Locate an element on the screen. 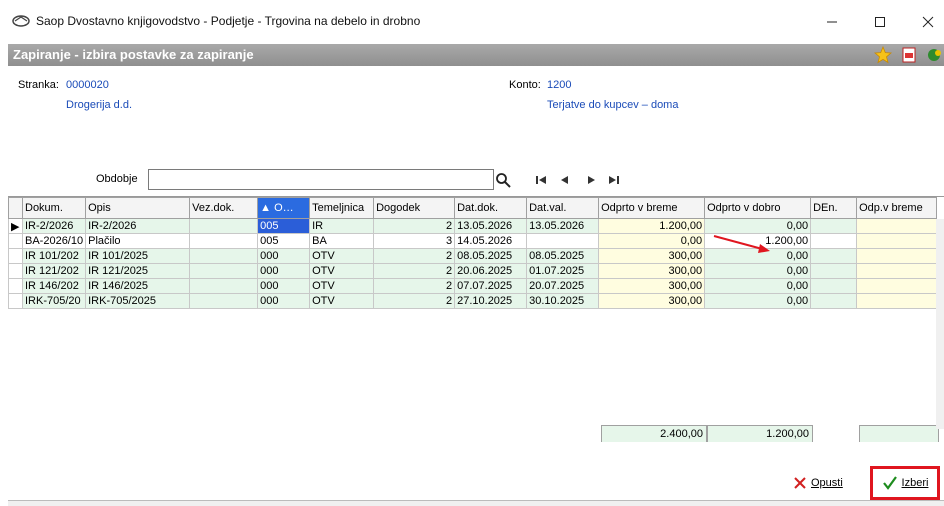 Image resolution: width=944 pixels, height=506 pixels. column-header: Odprto v dobro is located at coordinates (758, 208).